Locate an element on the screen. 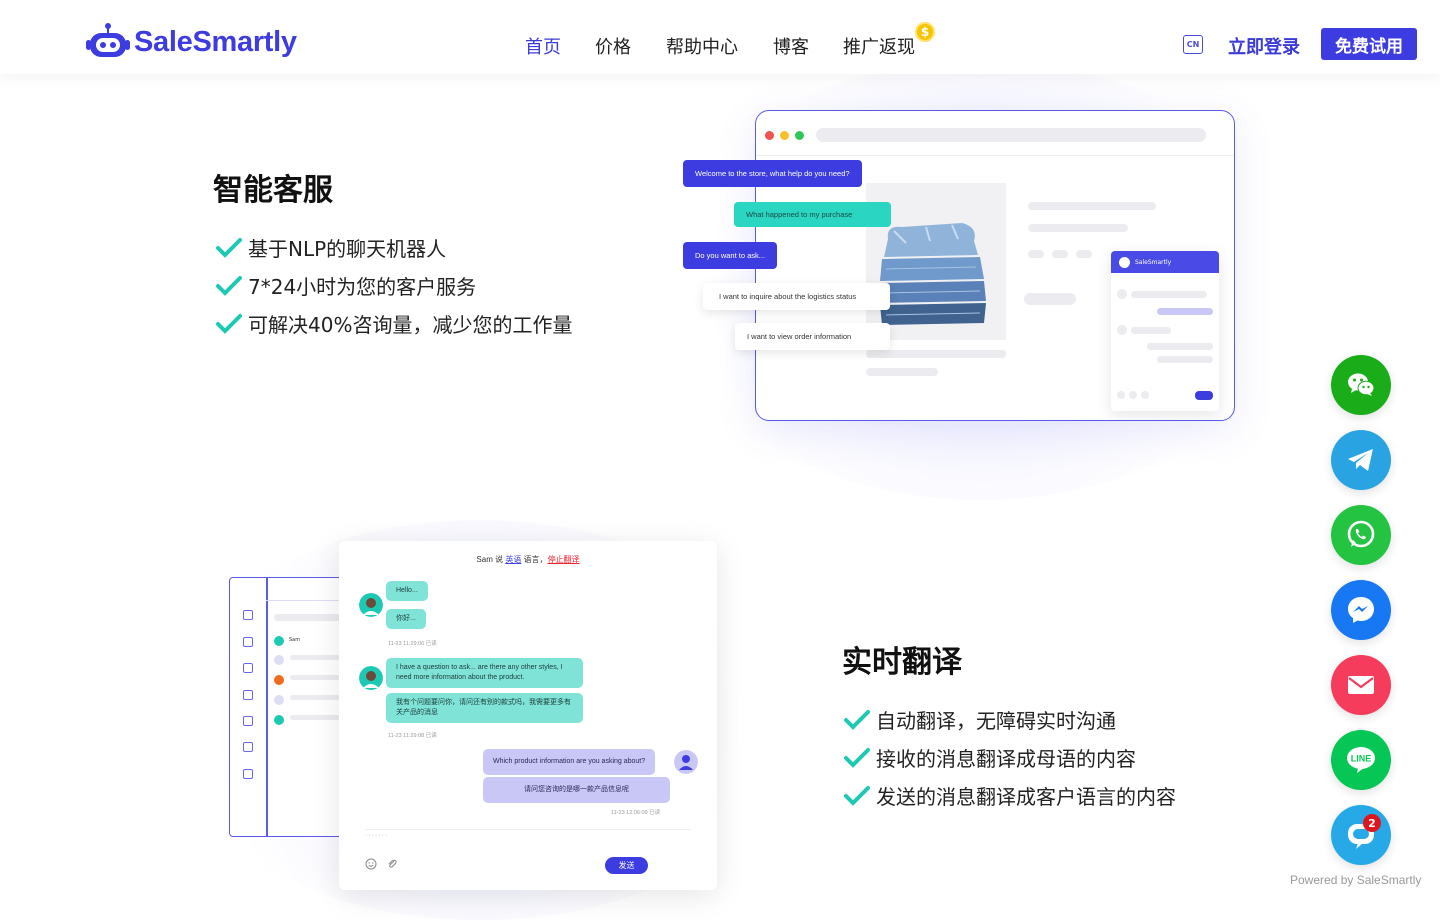 The width and height of the screenshot is (1440, 920). nav-item-blog: 博客 is located at coordinates (791, 46).